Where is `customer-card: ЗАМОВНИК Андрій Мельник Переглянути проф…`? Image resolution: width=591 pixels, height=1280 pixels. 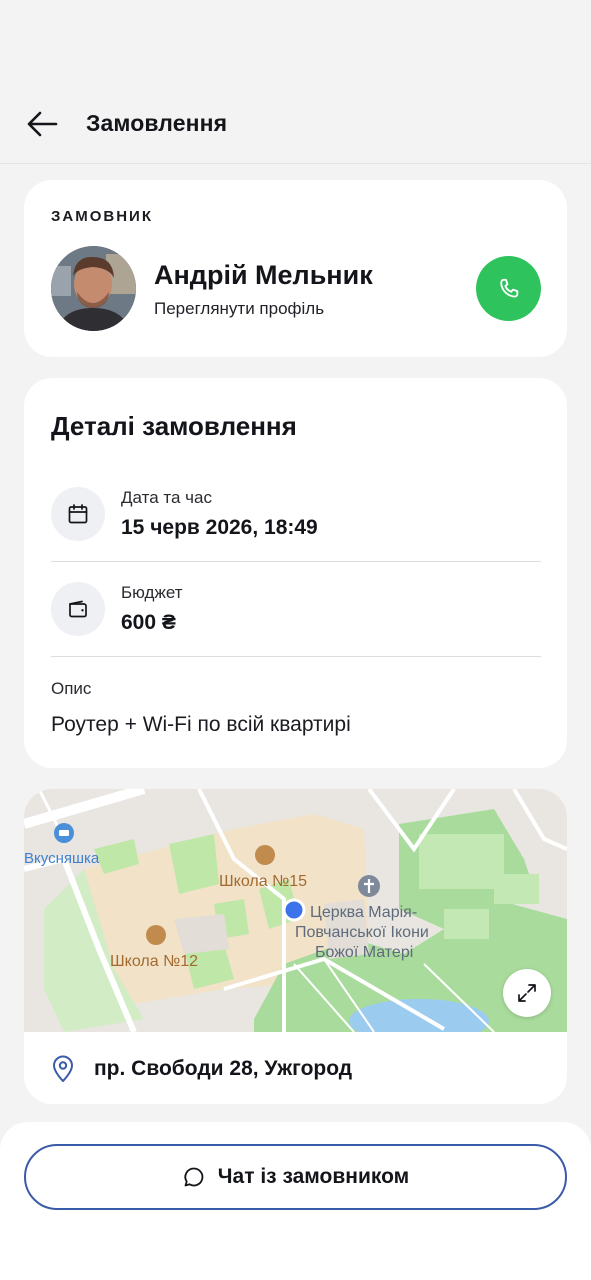
customer-card: ЗАМОВНИК Андрій Мельник Переглянути проф… is located at coordinates (295, 268).